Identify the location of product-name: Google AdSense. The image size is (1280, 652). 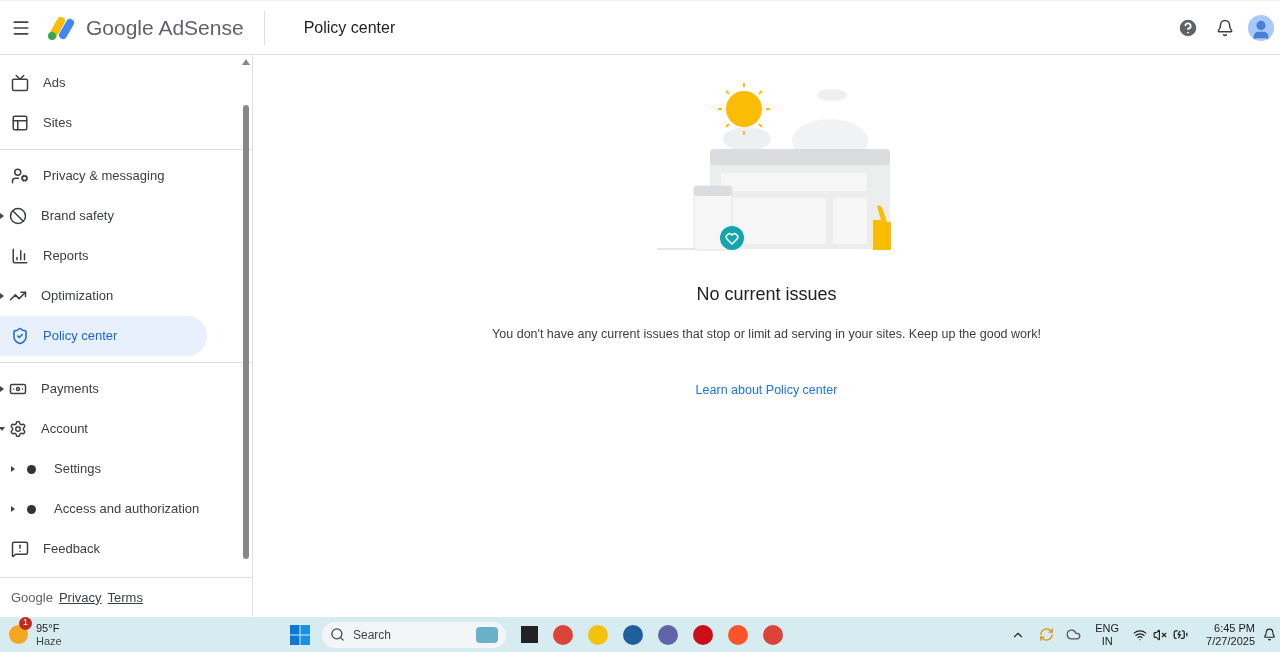
(165, 27).